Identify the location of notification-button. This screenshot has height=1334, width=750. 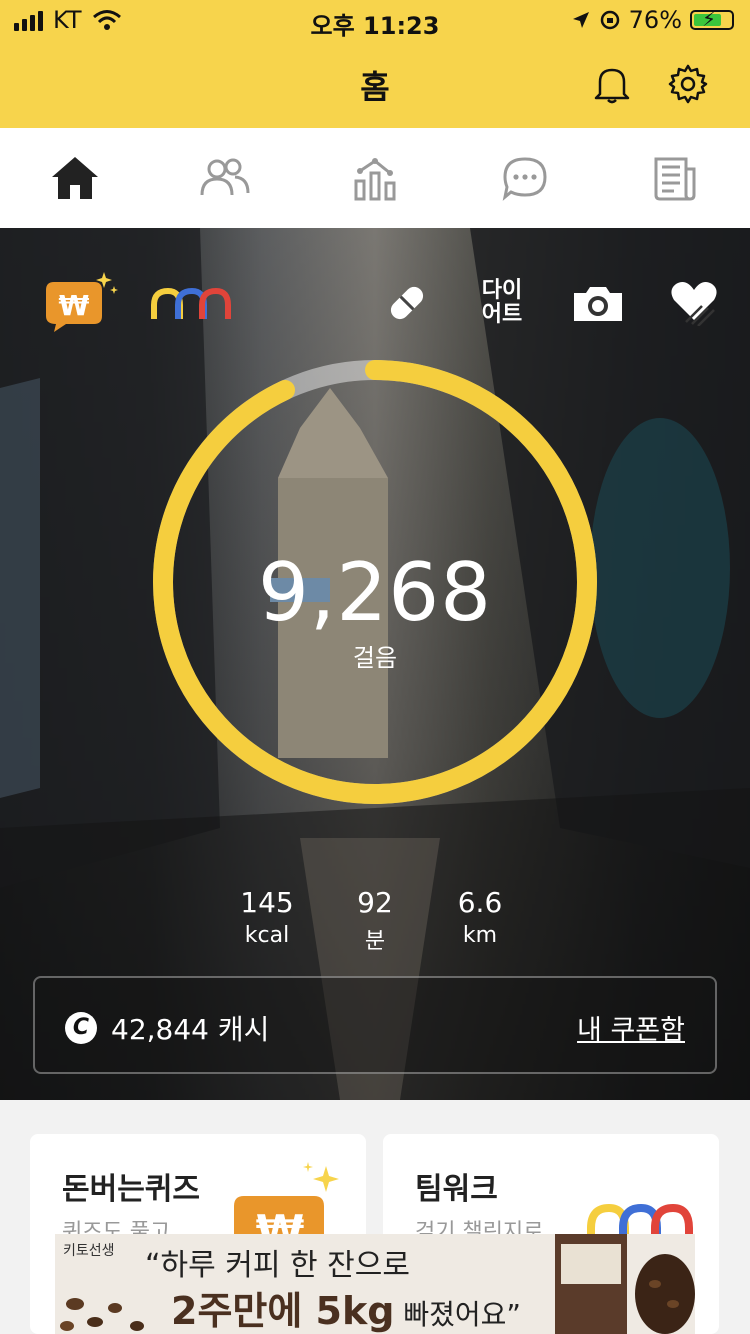
(612, 84).